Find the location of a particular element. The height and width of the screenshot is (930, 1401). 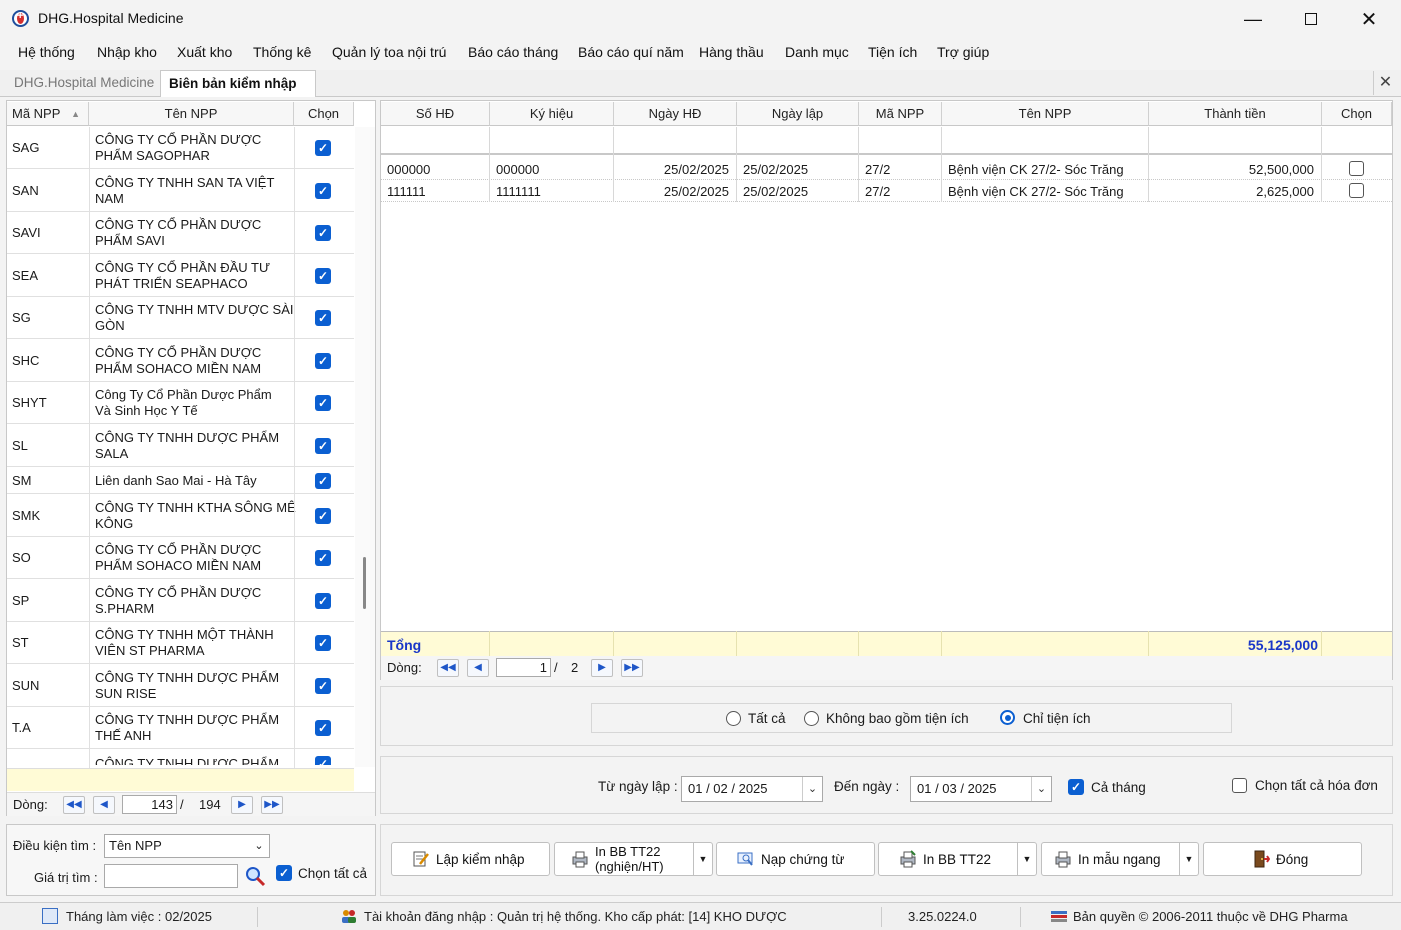

supplier-row: SMK CÔNG TY TNHH KTHA SÔNG MÊ KÔNG ✓ is located at coordinates (180, 515).